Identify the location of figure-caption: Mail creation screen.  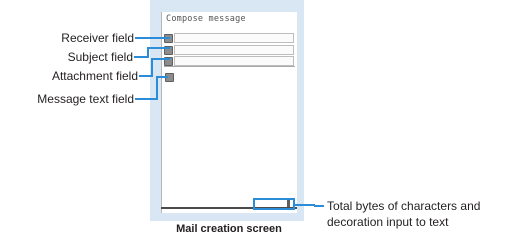
(229, 229).